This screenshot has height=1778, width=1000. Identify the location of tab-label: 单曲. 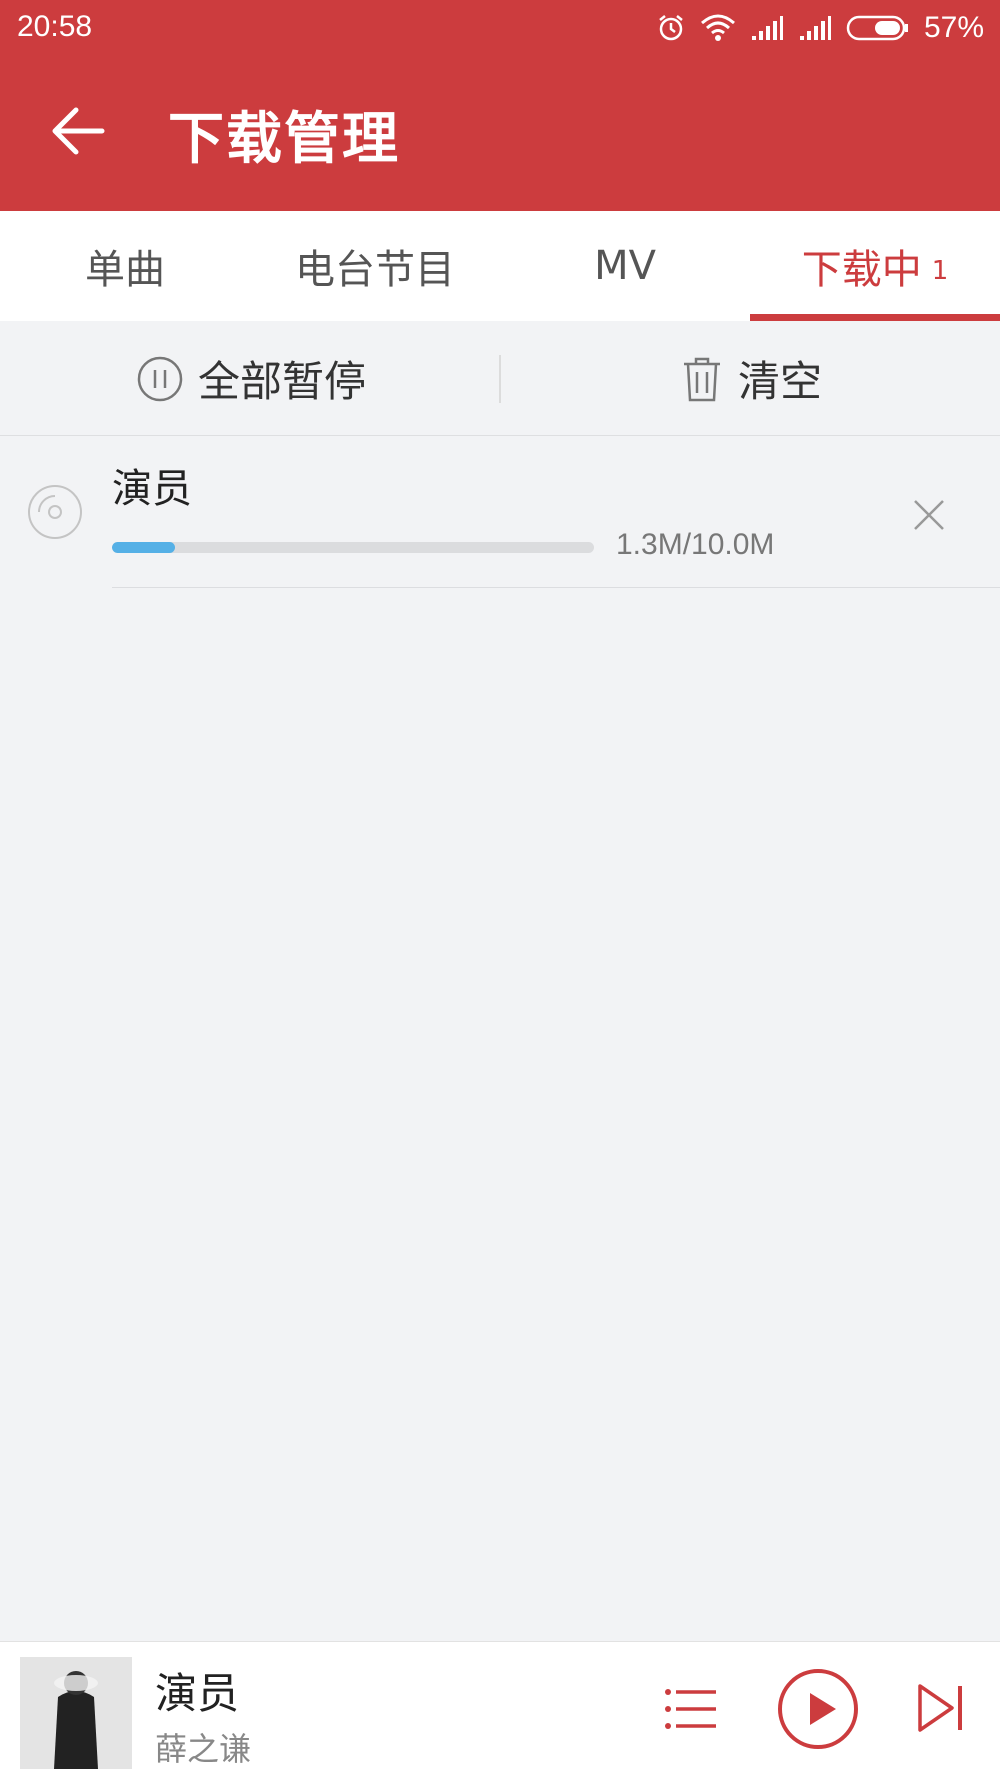
(125, 270).